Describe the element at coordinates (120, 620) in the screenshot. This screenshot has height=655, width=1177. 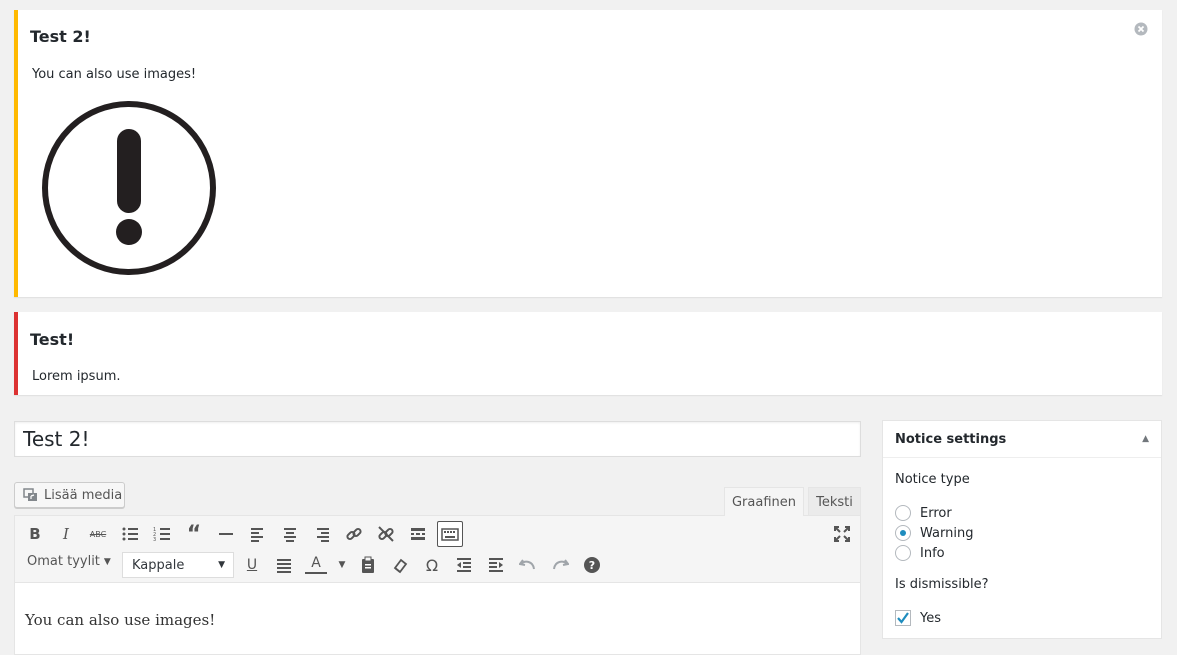
I see `editor-content: You can also use images!` at that location.